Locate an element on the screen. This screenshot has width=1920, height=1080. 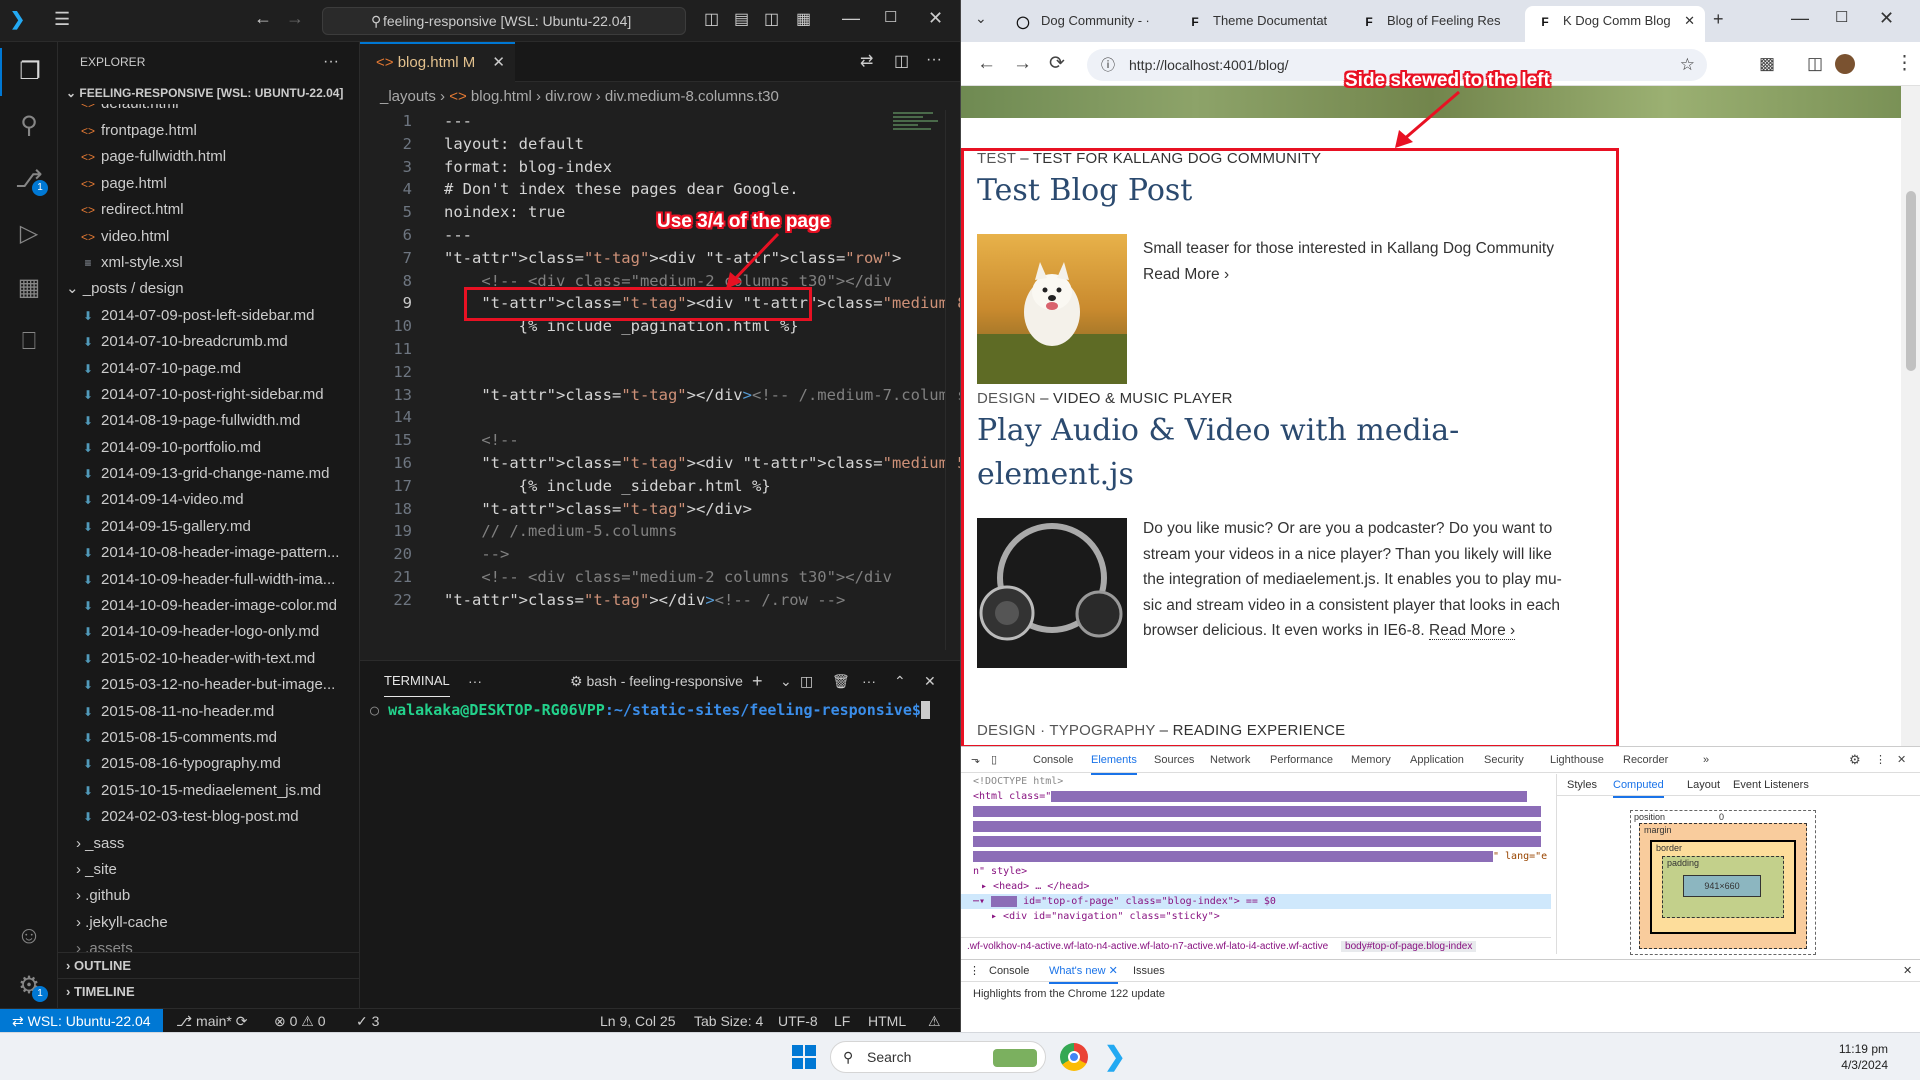
folder-item: › .github is located at coordinates (208, 896).